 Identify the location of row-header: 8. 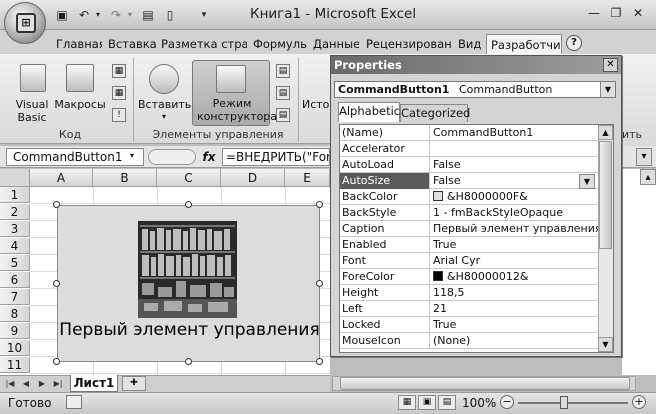
(15, 314).